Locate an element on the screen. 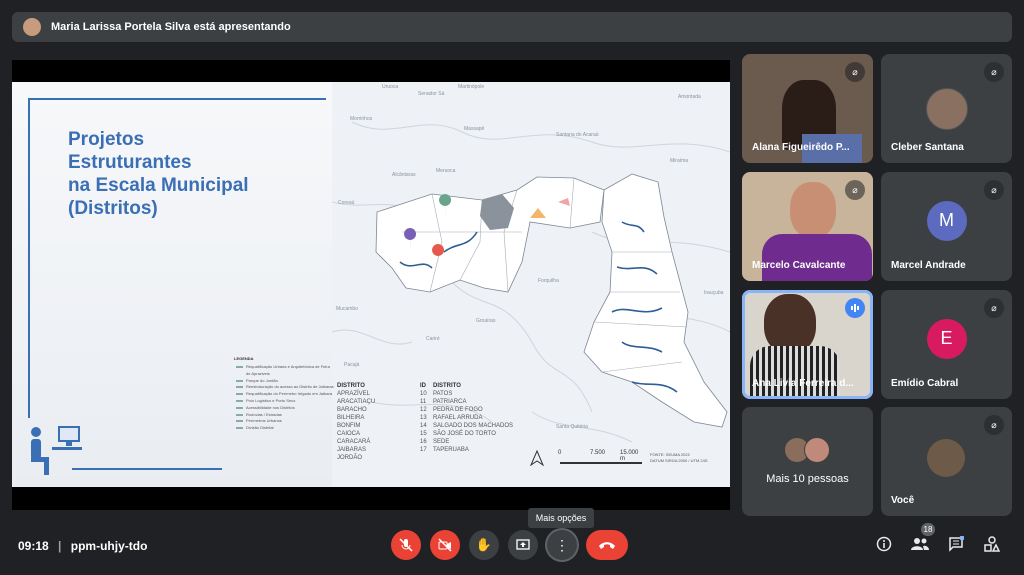 The width and height of the screenshot is (1024, 575). svg-text: Mucambo is located at coordinates (347, 309).